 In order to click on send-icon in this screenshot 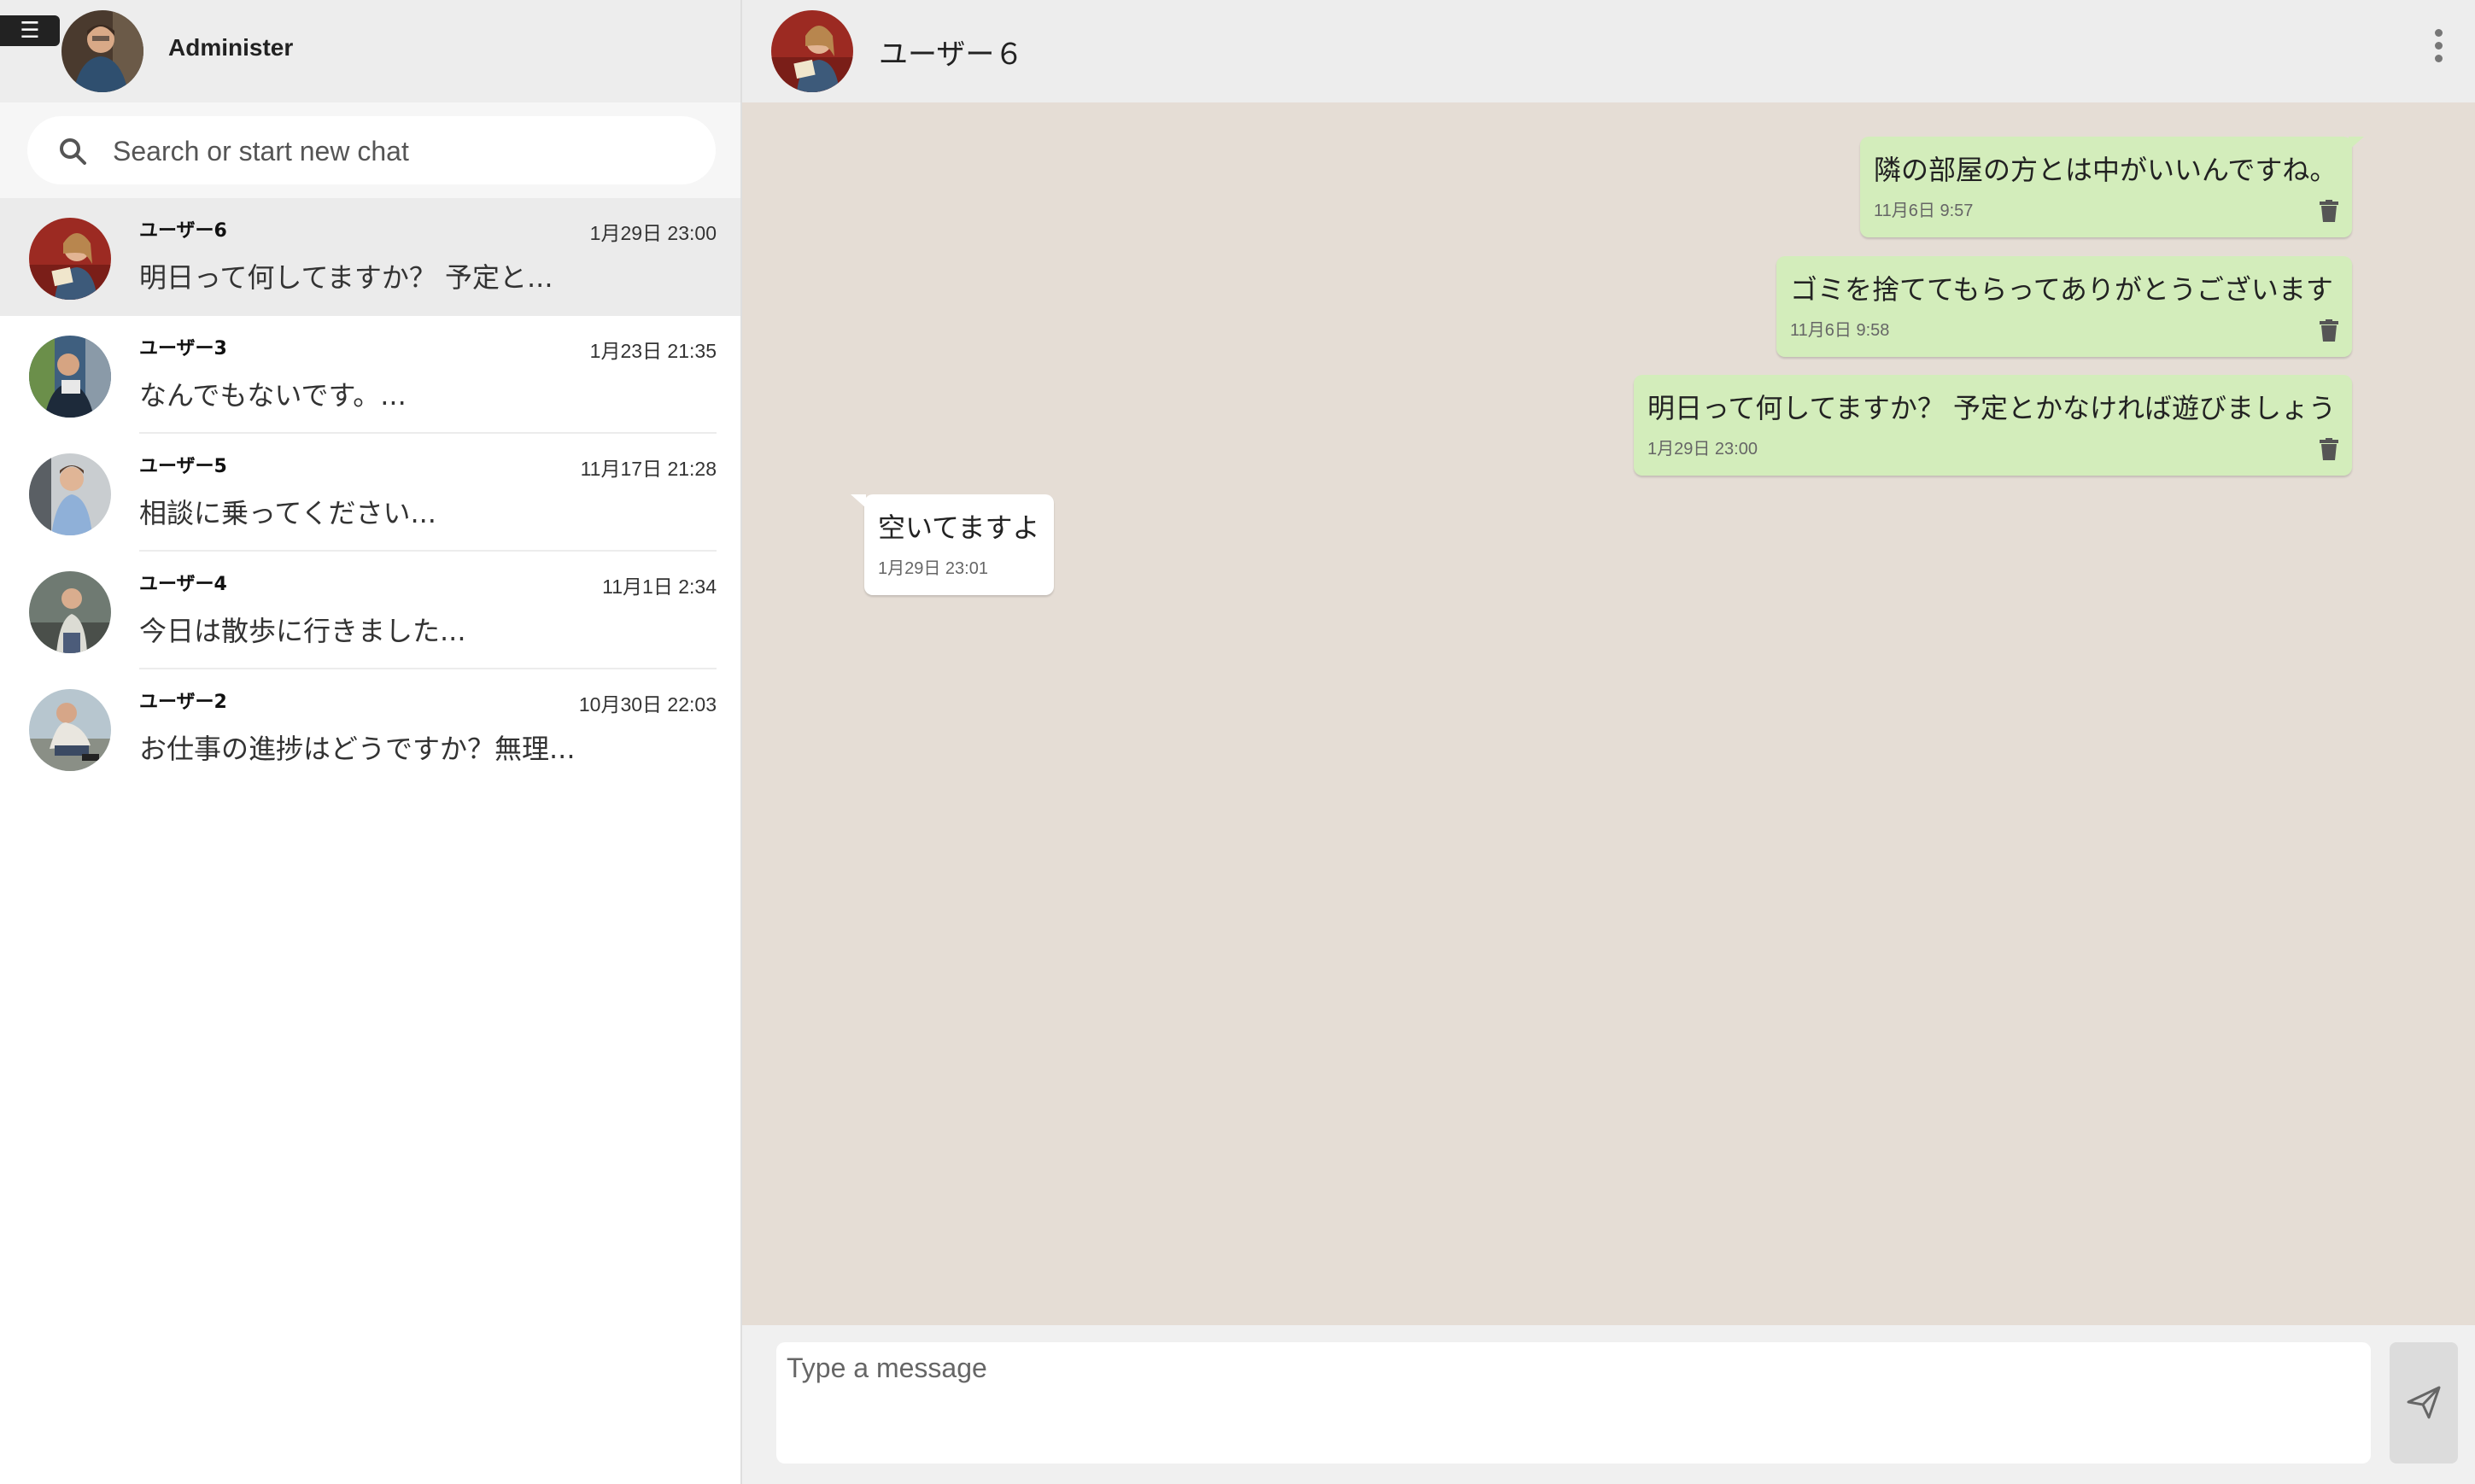, I will do `click(2424, 1403)`.